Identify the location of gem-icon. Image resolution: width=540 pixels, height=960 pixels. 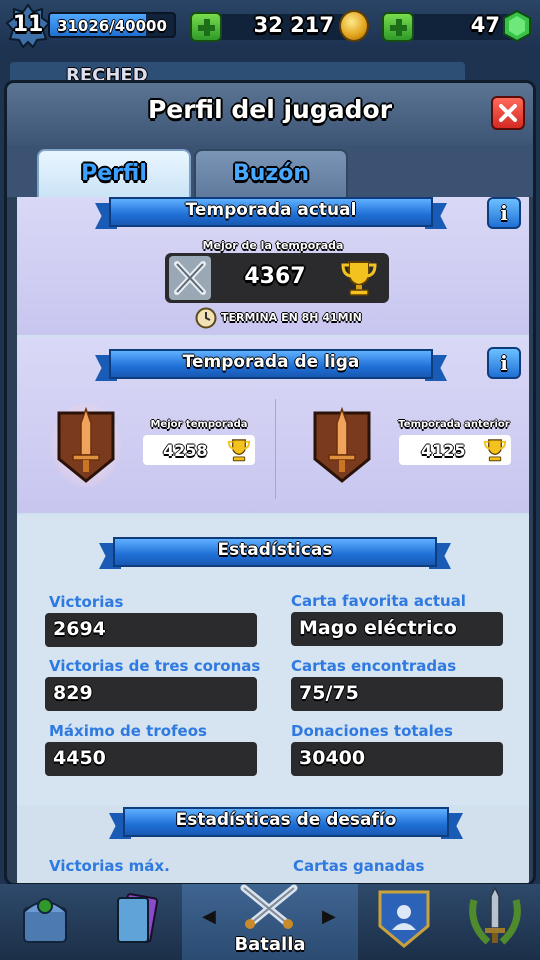
(517, 26).